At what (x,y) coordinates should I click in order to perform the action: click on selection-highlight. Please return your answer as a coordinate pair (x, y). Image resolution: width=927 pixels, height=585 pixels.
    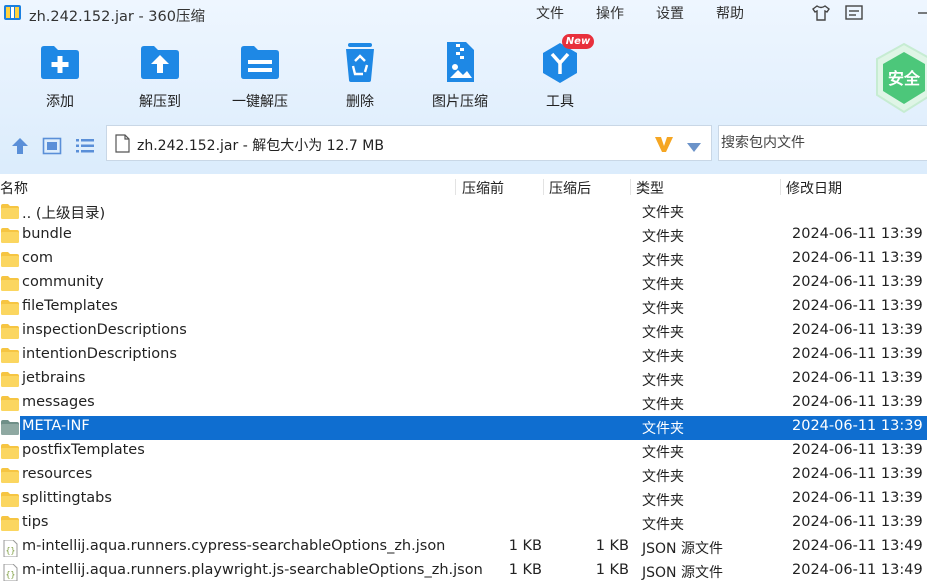
    Looking at the image, I should click on (473, 428).